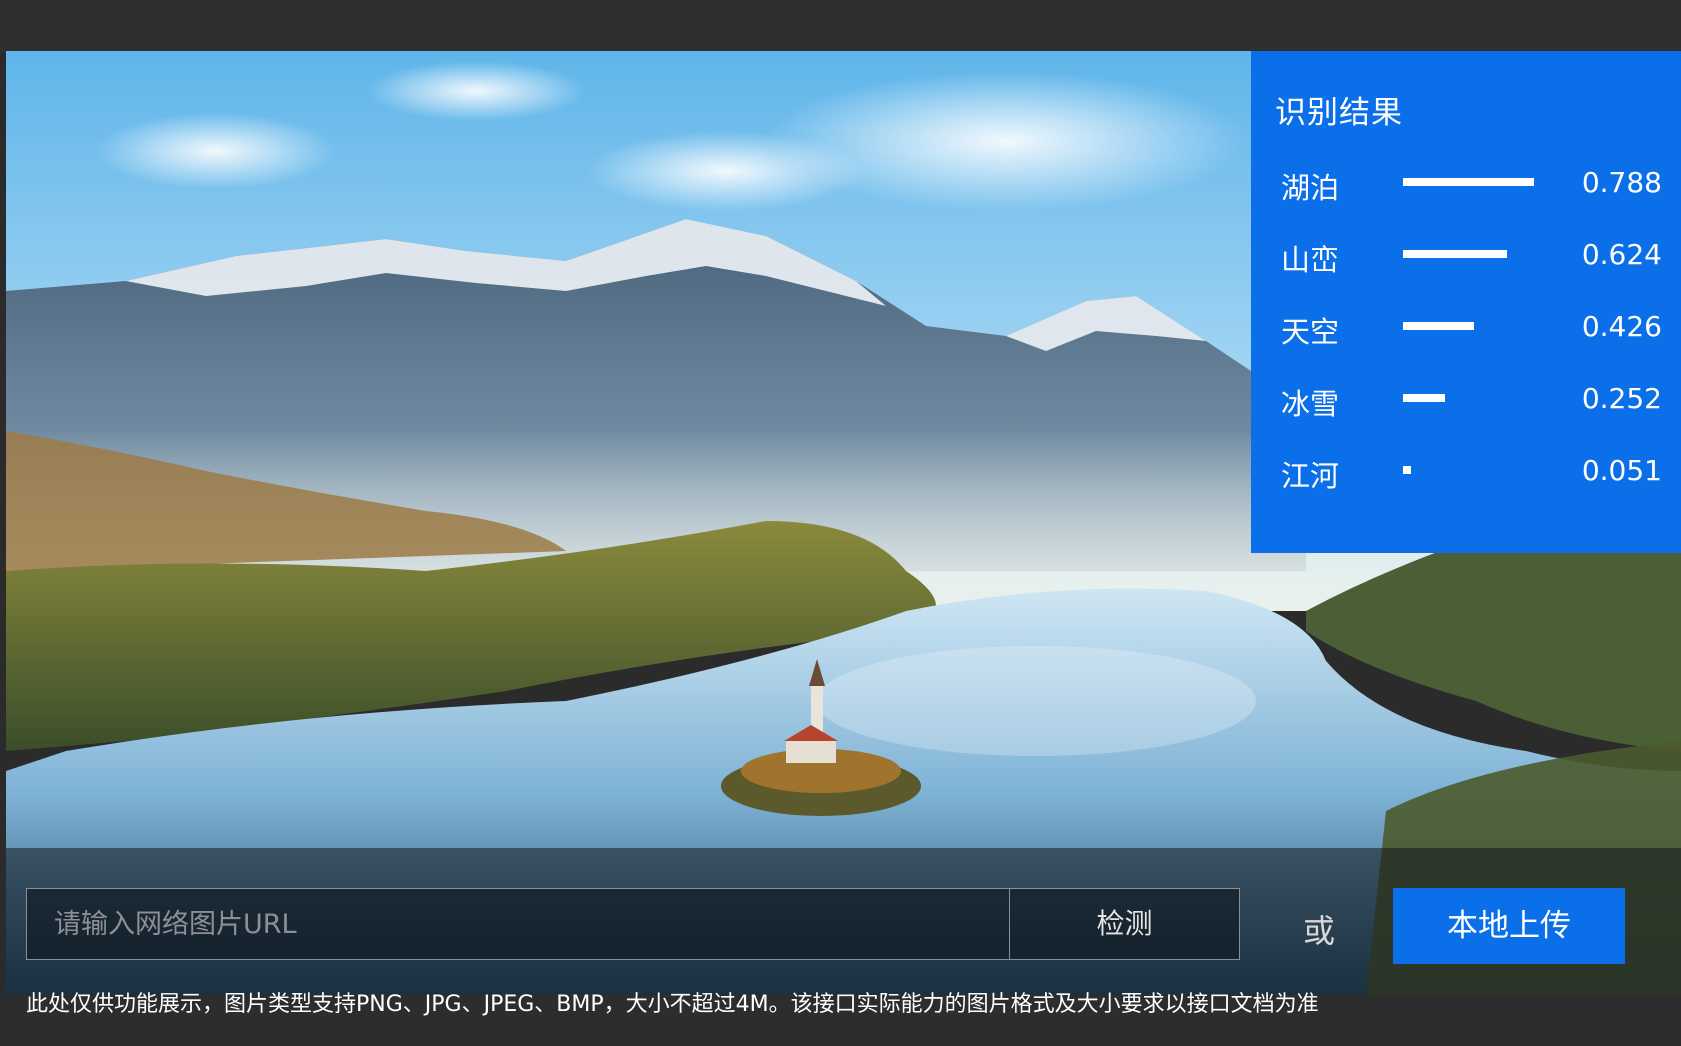 This screenshot has width=1681, height=1046. I want to click on result-score: 0.426, so click(1621, 326).